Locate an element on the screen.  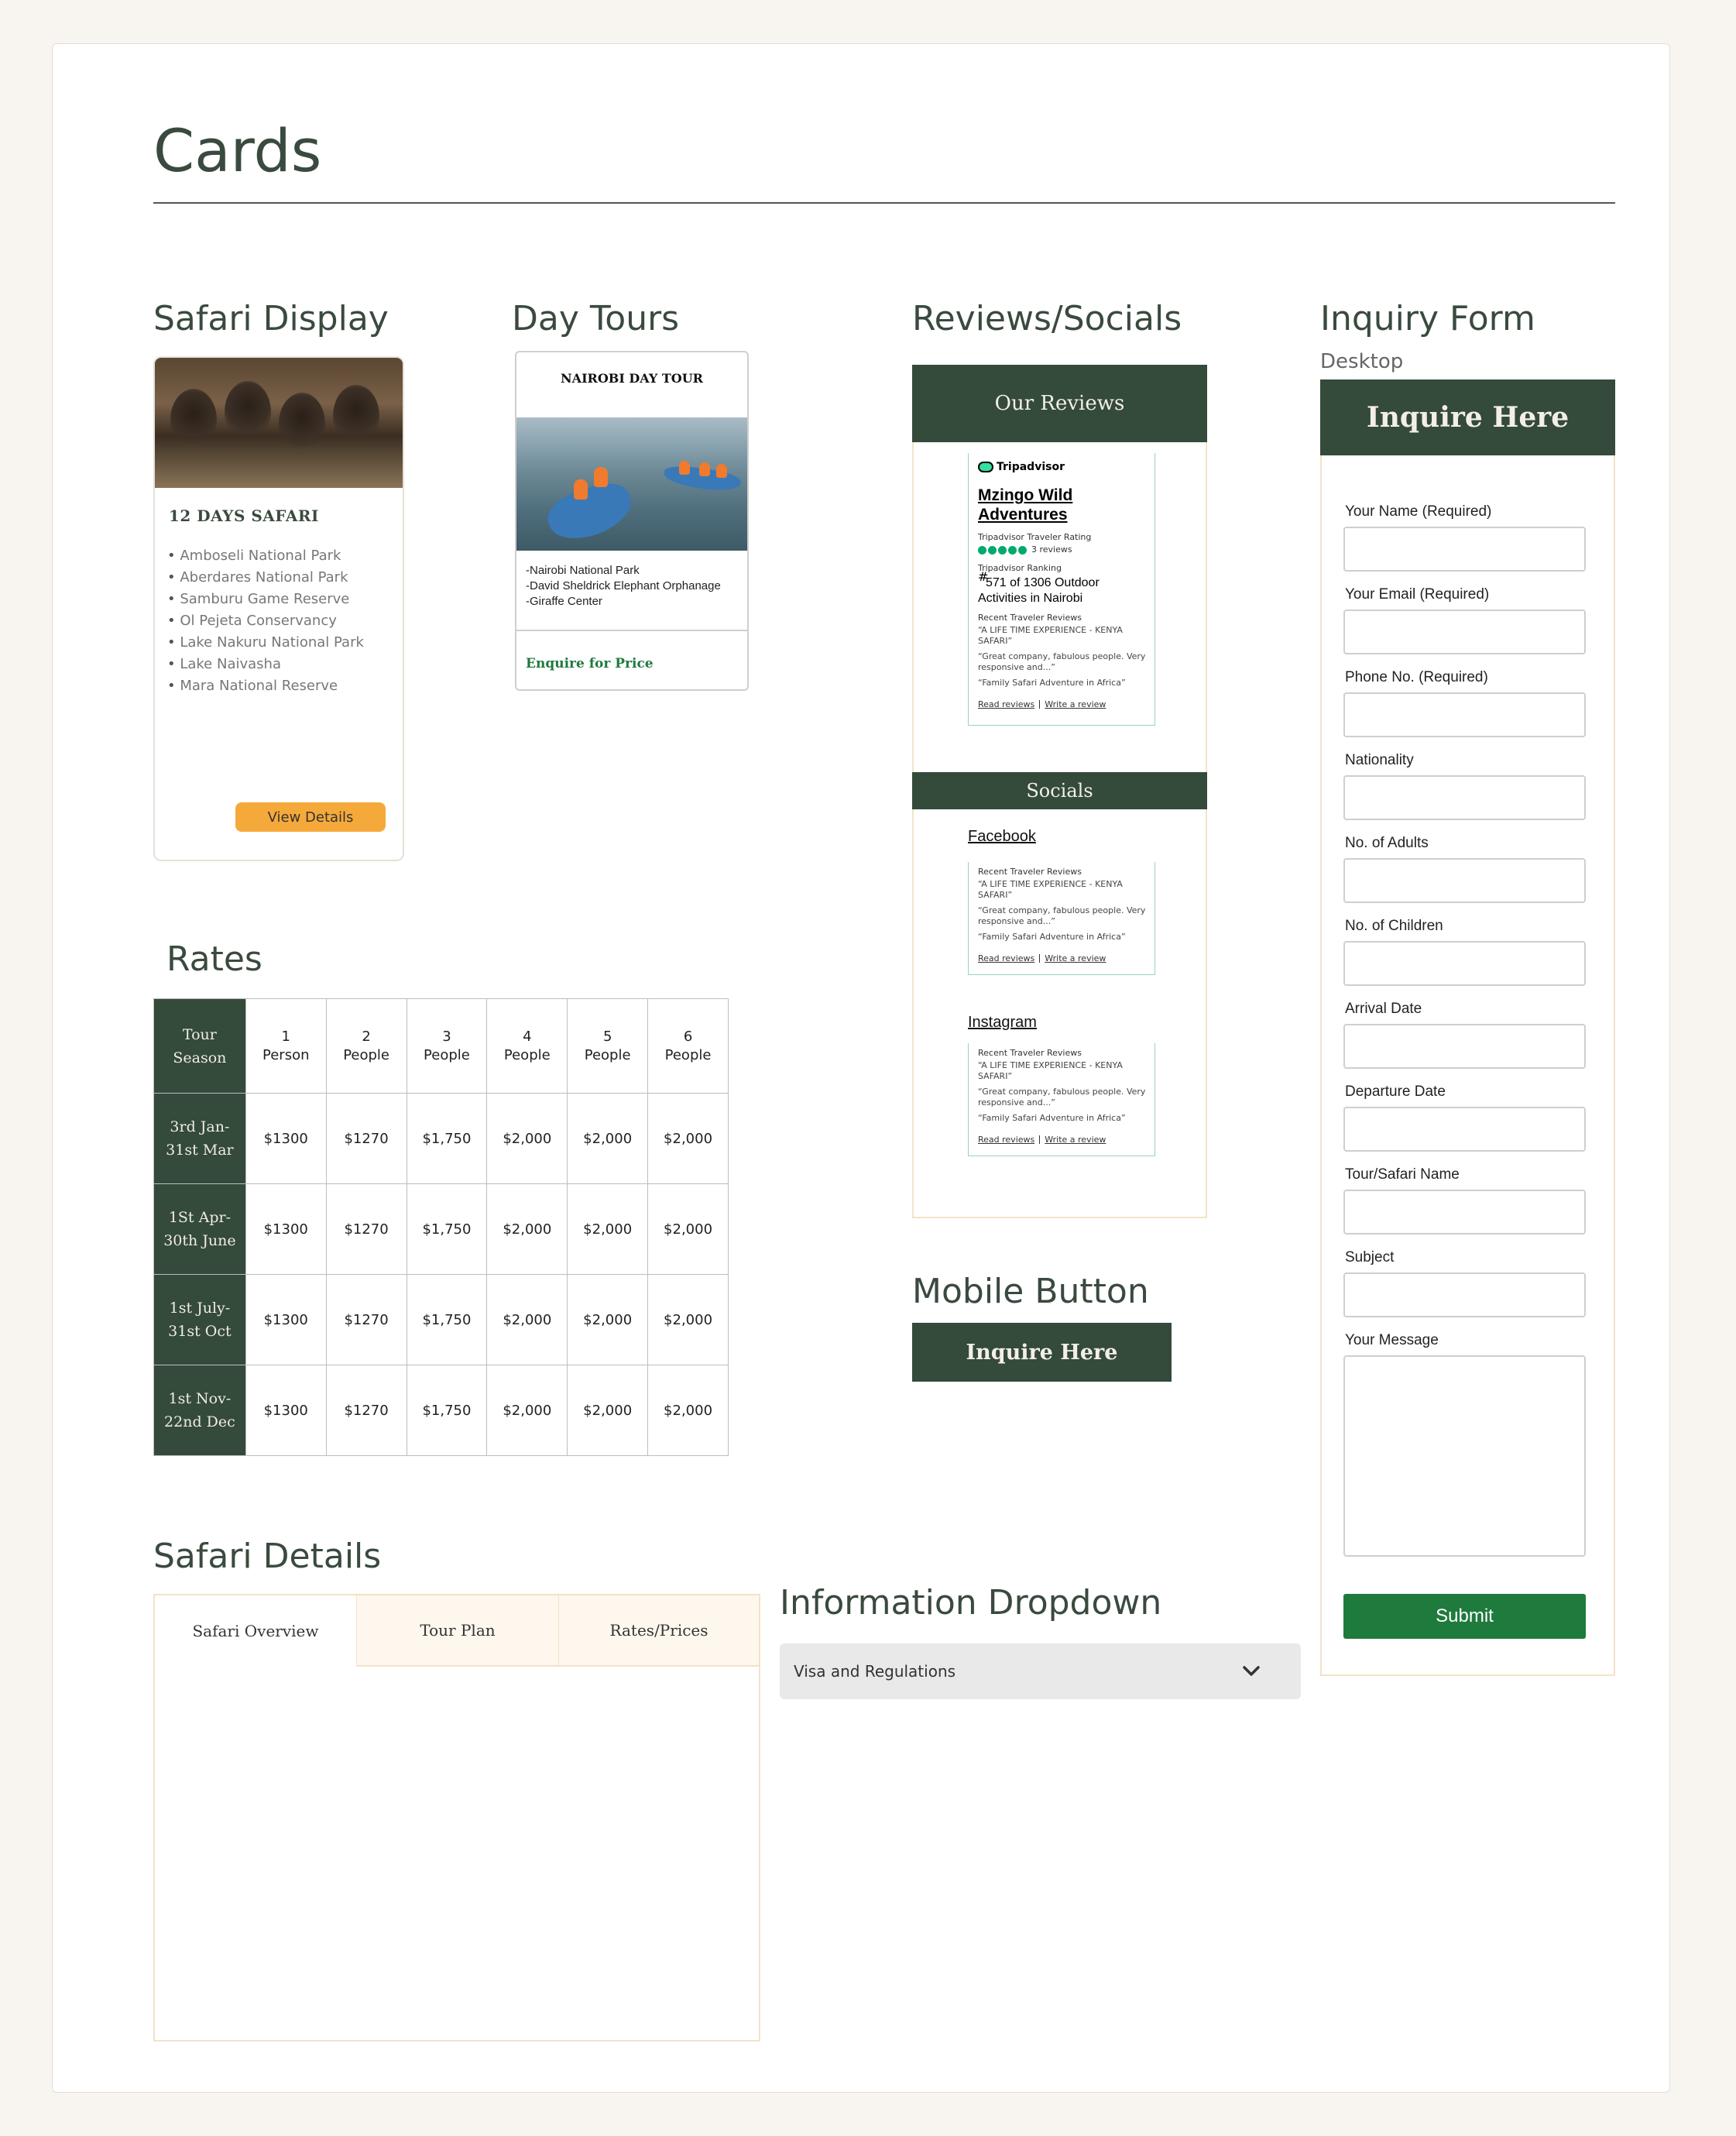
nationality-input is located at coordinates (1464, 797).